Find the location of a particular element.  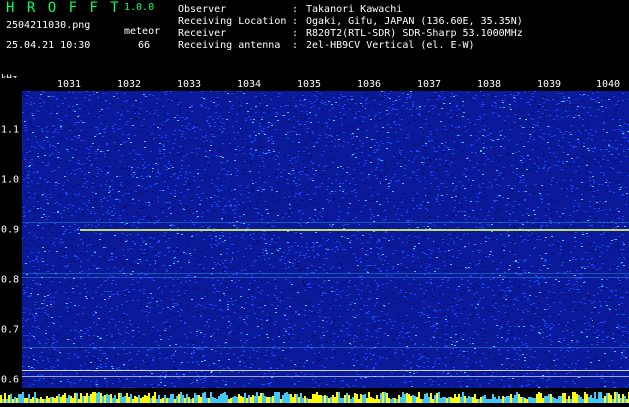

time-tick: 1038 is located at coordinates (489, 84).